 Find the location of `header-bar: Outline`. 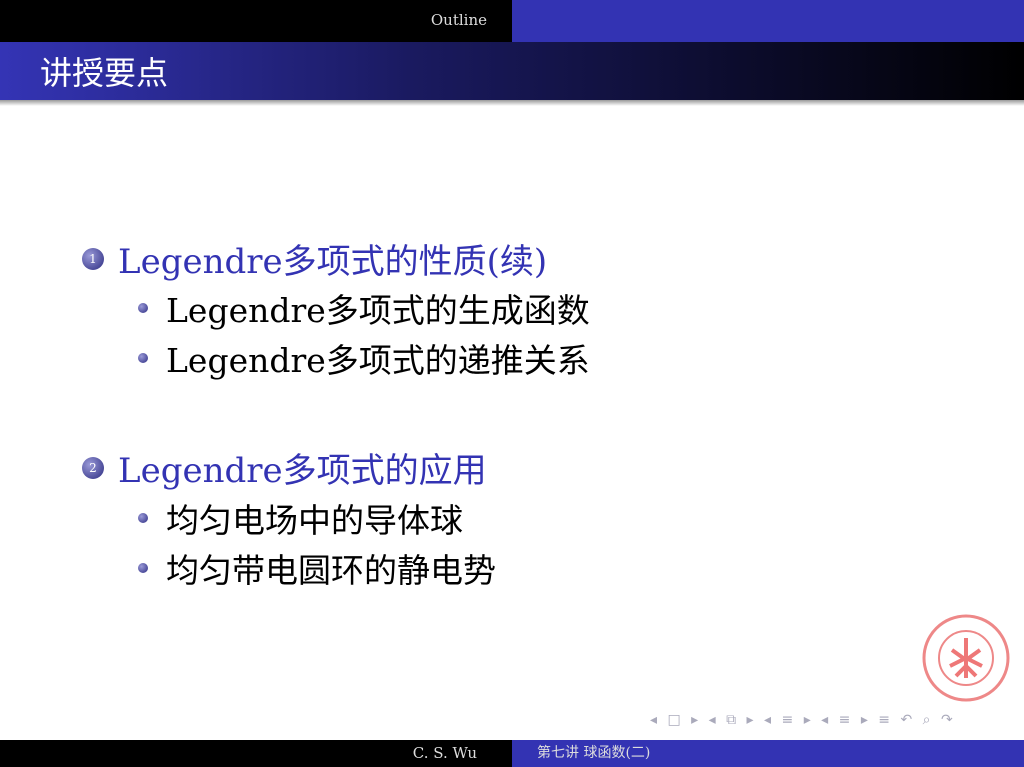

header-bar: Outline is located at coordinates (512, 21).